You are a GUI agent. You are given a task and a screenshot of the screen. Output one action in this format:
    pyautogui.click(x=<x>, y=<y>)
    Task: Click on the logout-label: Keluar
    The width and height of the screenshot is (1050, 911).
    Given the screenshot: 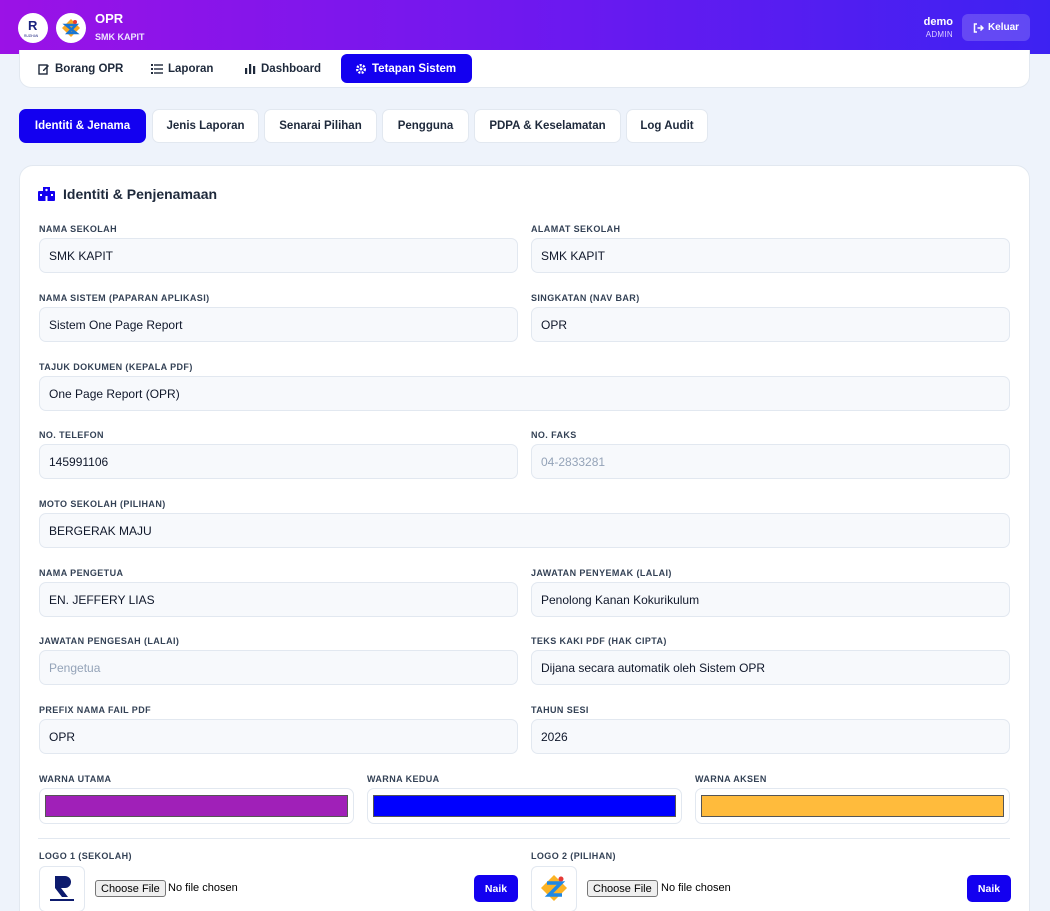 What is the action you would take?
    pyautogui.click(x=1003, y=27)
    